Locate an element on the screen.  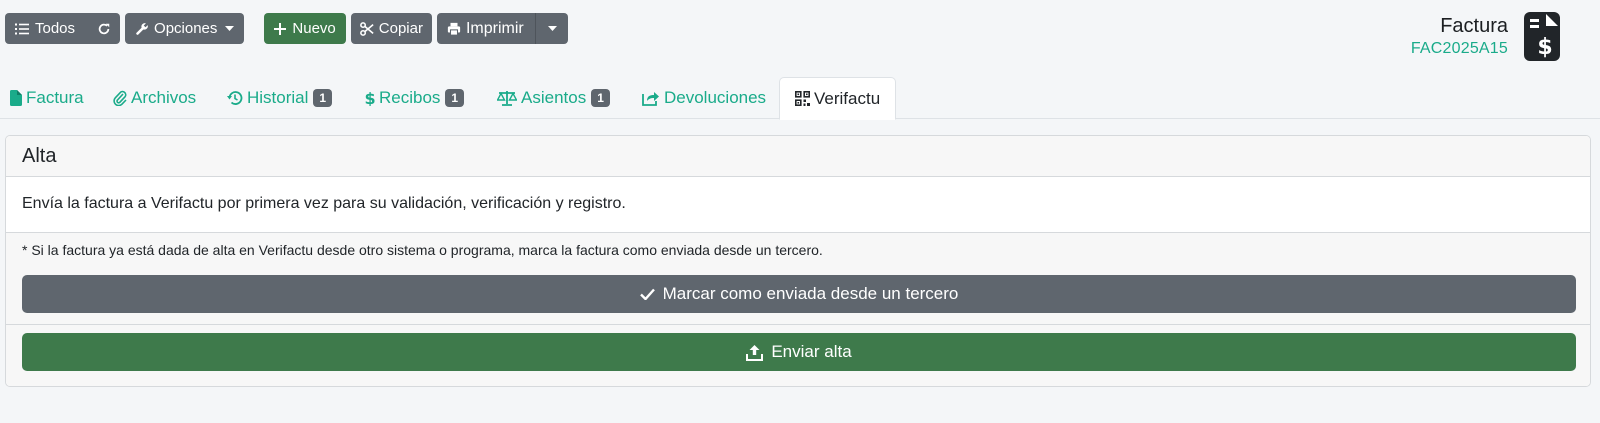
new-button: Nuevo is located at coordinates (305, 28).